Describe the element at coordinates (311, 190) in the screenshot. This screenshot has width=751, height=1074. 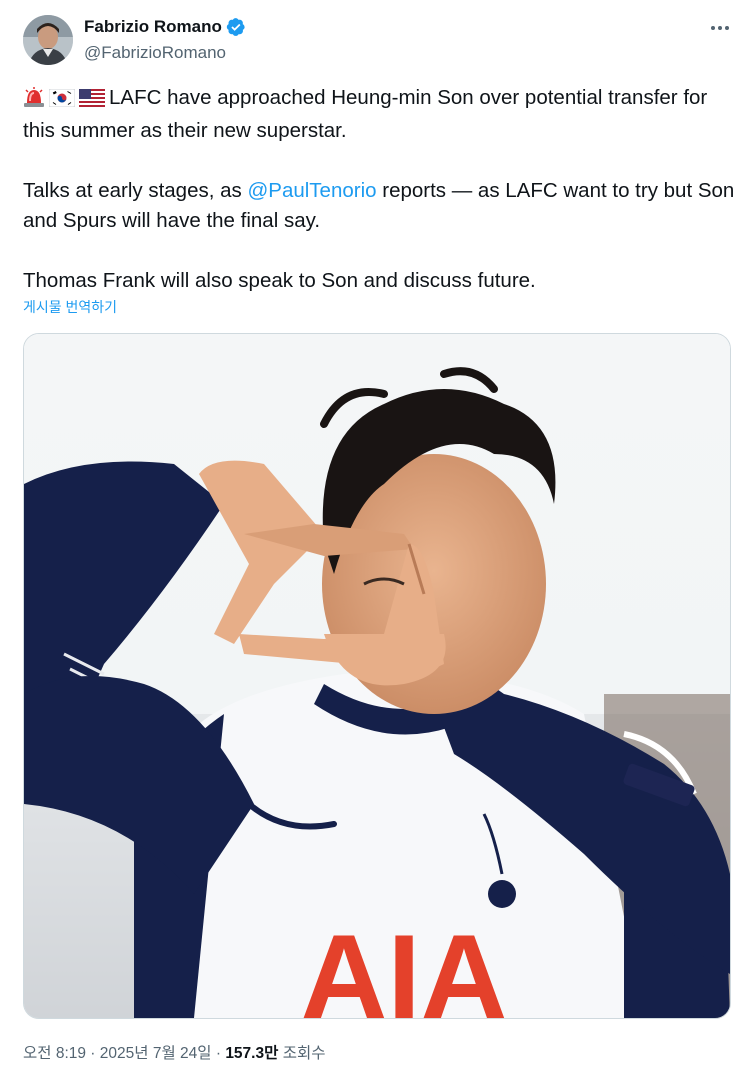
I see `mention-link: @PaulTenorio` at that location.